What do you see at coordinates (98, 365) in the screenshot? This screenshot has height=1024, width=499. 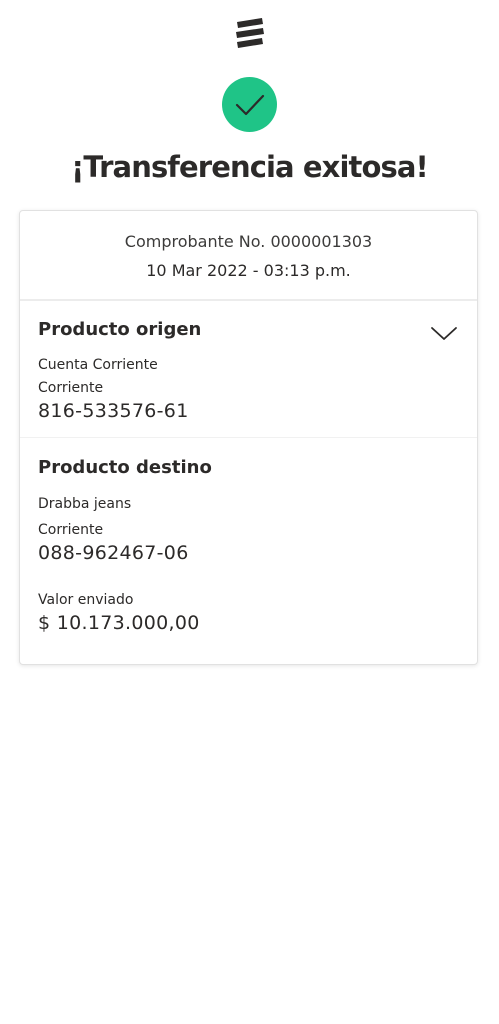 I see `origin-account-name: Cuenta Corriente` at bounding box center [98, 365].